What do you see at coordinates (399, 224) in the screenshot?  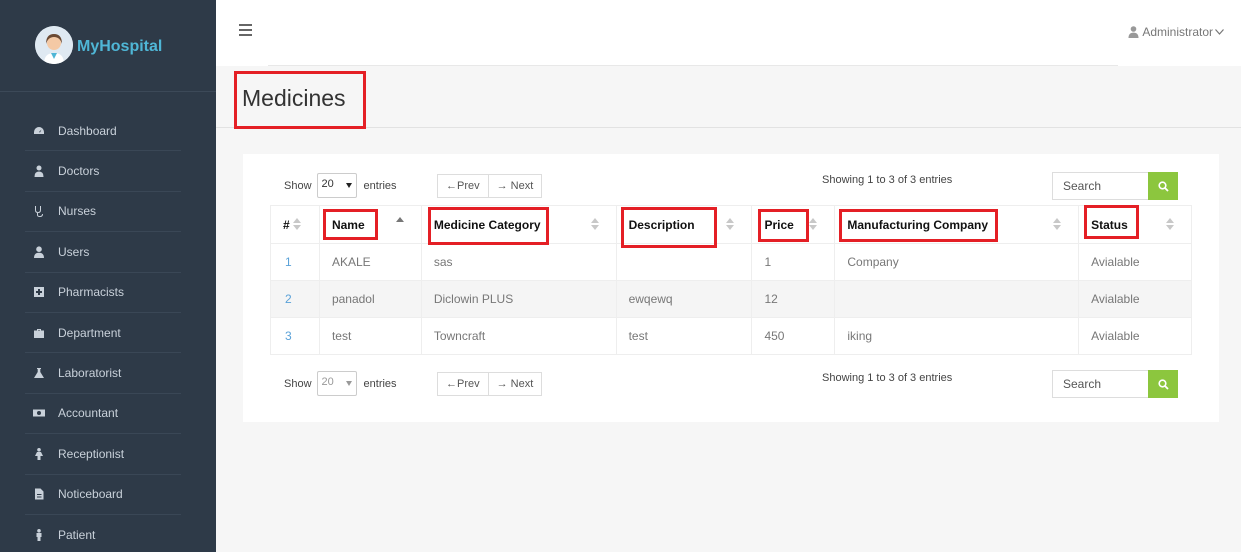 I see `sort-ascending-icon` at bounding box center [399, 224].